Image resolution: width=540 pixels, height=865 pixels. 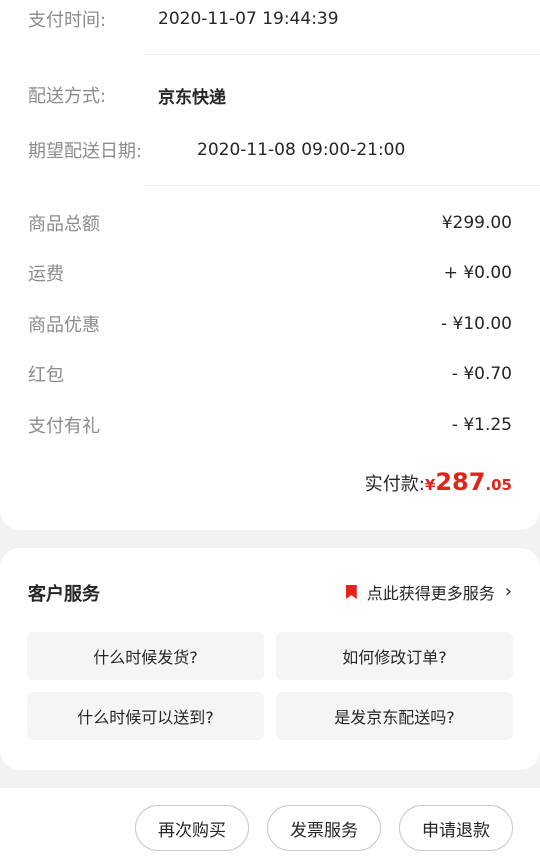 What do you see at coordinates (64, 594) in the screenshot?
I see `service-title: 客户服务` at bounding box center [64, 594].